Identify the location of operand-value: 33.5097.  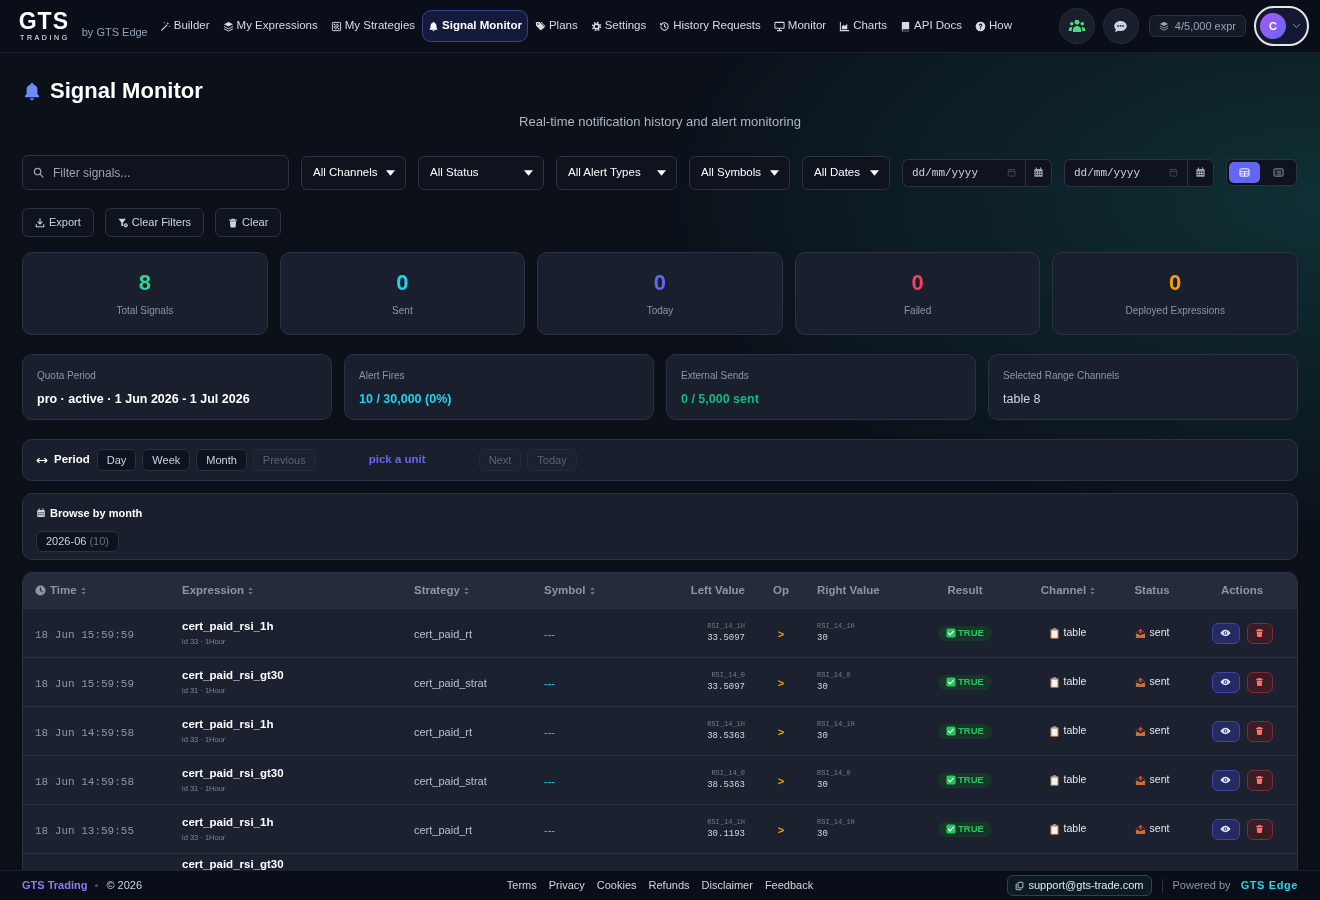
(725, 638).